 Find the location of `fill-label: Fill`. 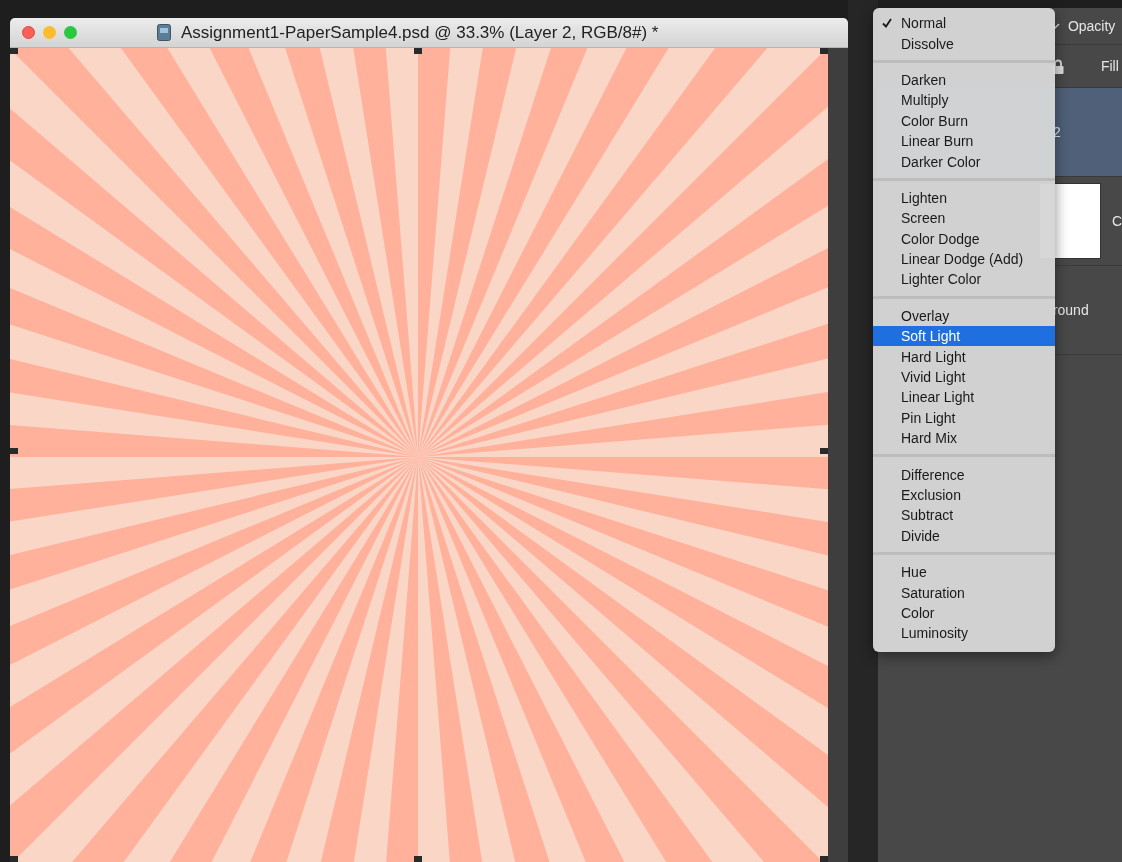

fill-label: Fill is located at coordinates (1109, 66).